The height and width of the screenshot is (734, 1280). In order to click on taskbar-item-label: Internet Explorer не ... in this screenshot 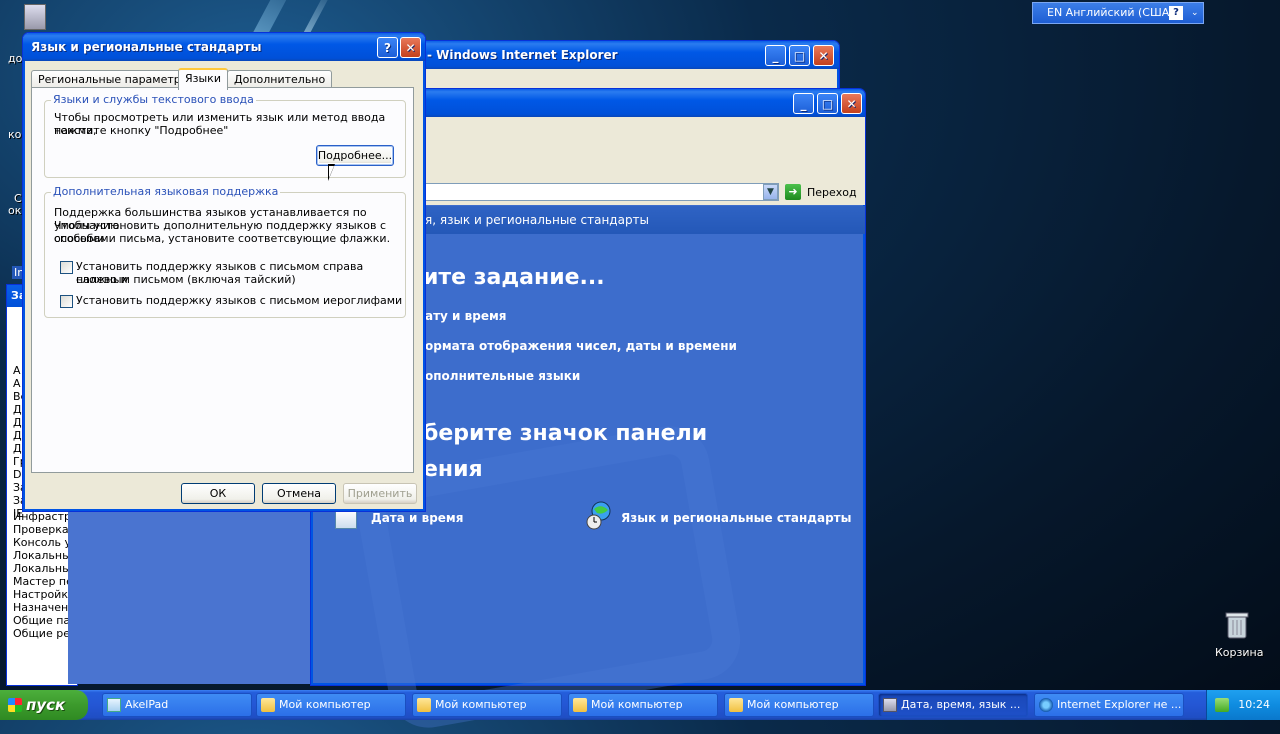, I will do `click(1119, 704)`.